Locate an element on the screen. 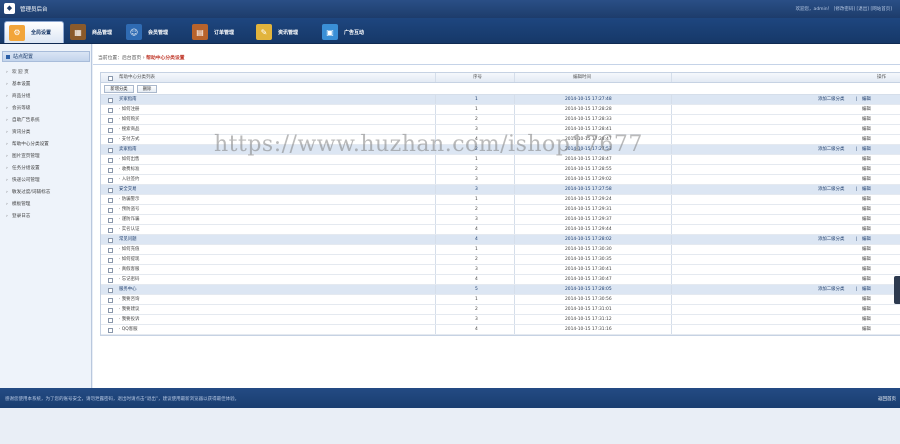 This screenshot has width=900, height=444. nav-item-2: ▦ 商品管理 is located at coordinates (91, 32).